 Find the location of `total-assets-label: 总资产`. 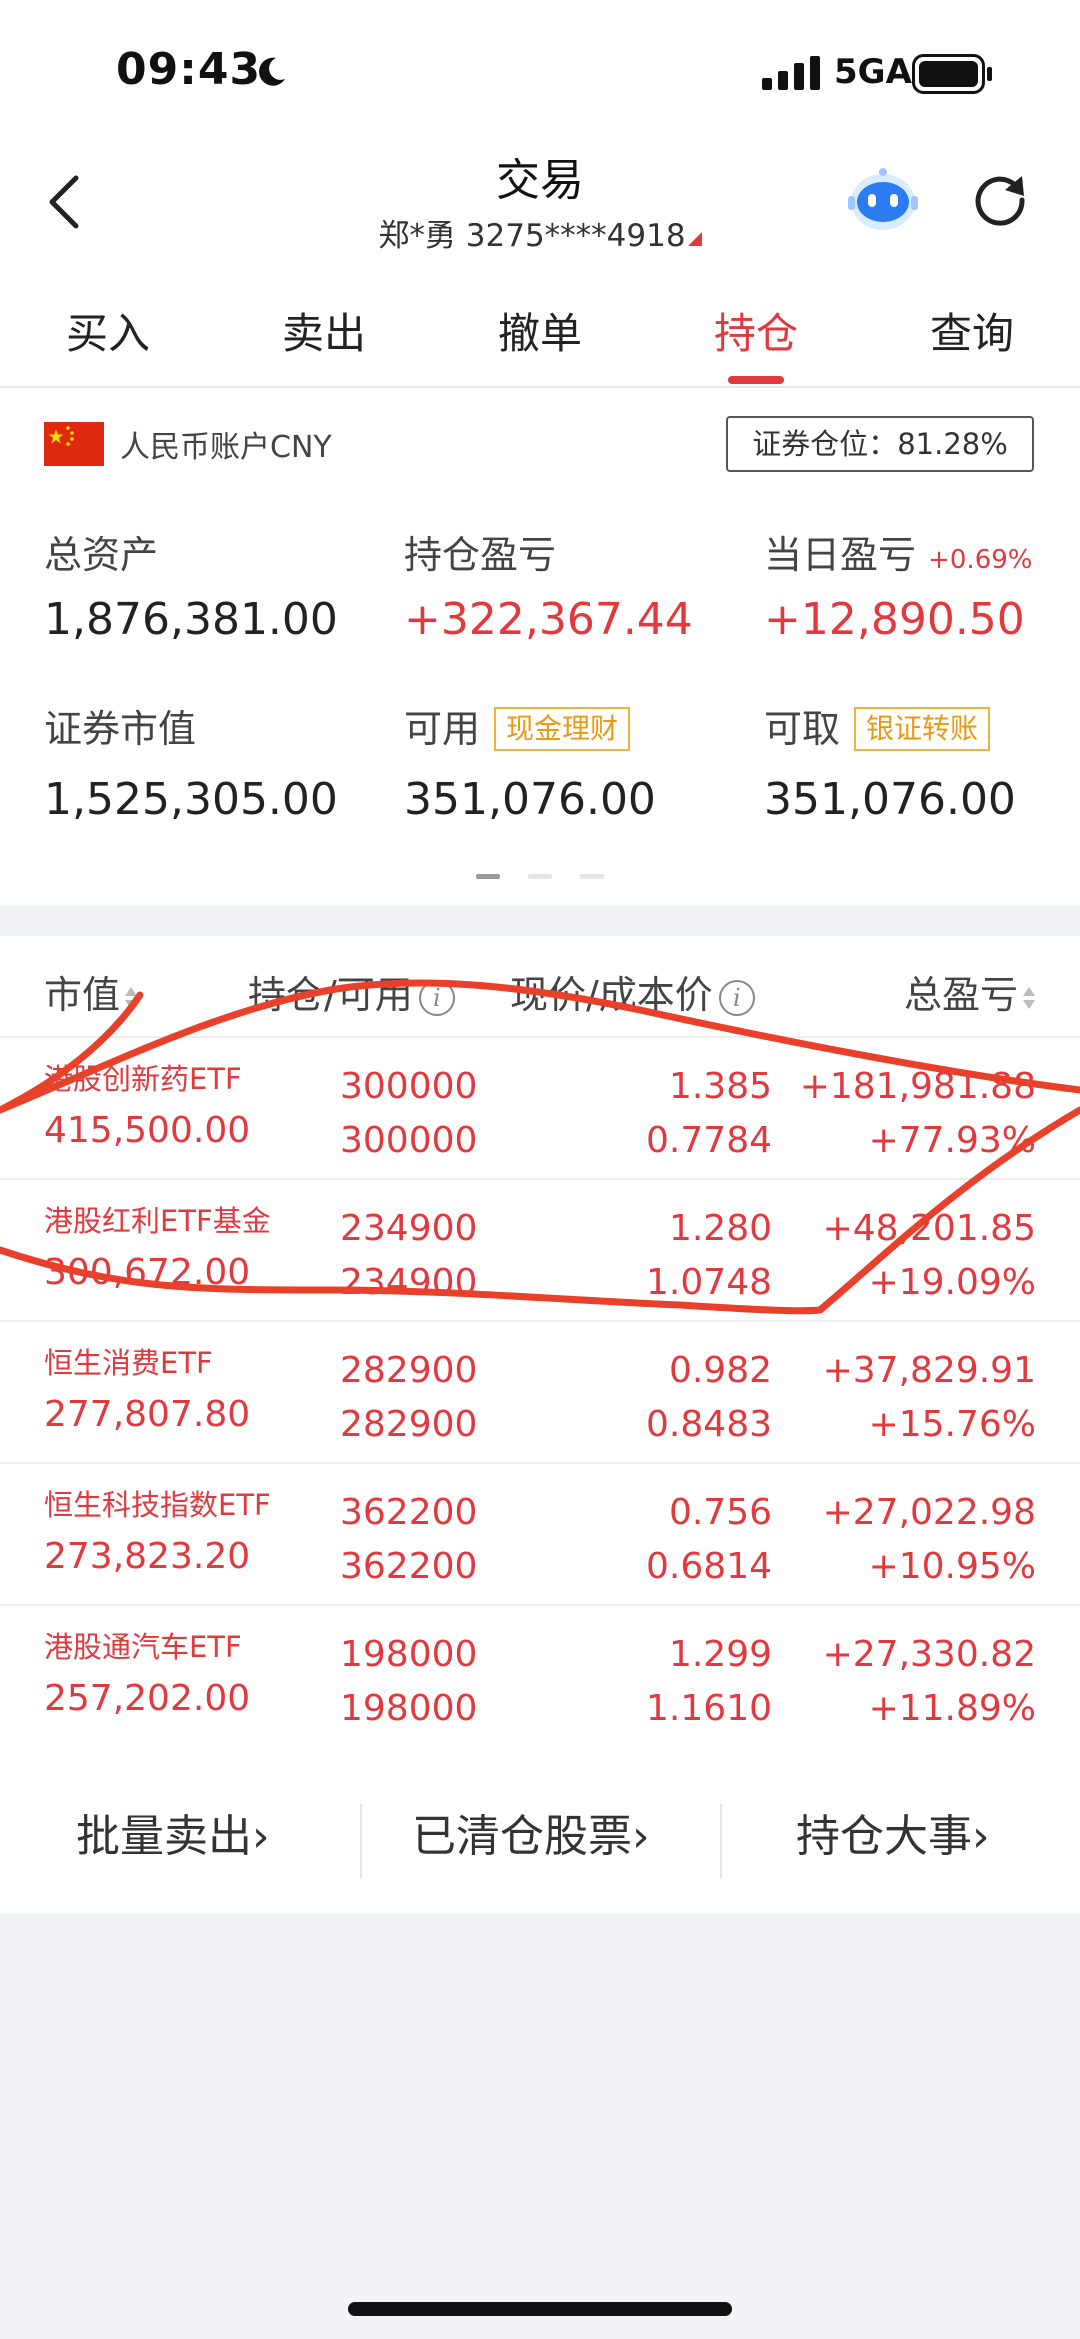

total-assets-label: 总资产 is located at coordinates (101, 555).